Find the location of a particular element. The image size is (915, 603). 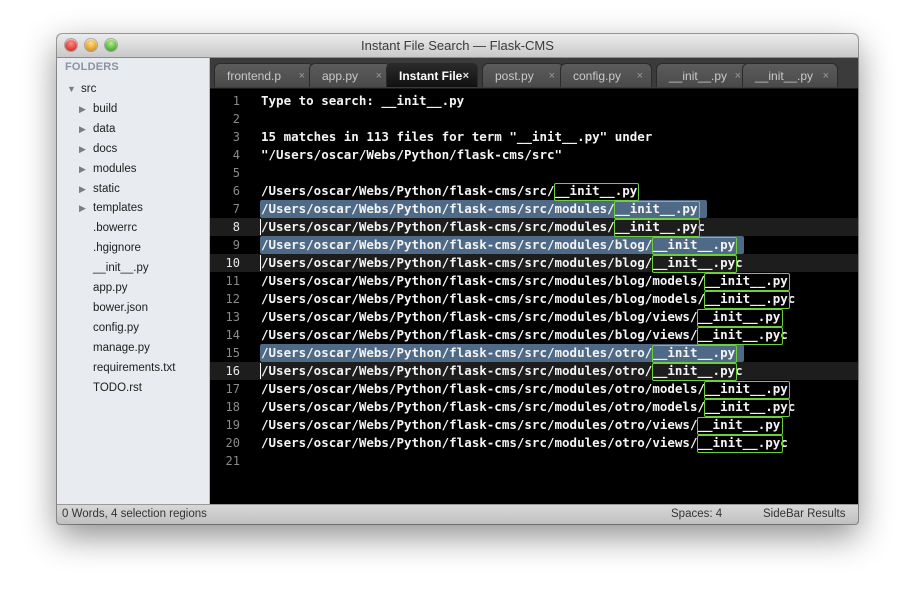

sidebar-item-label: app.py is located at coordinates (110, 288).